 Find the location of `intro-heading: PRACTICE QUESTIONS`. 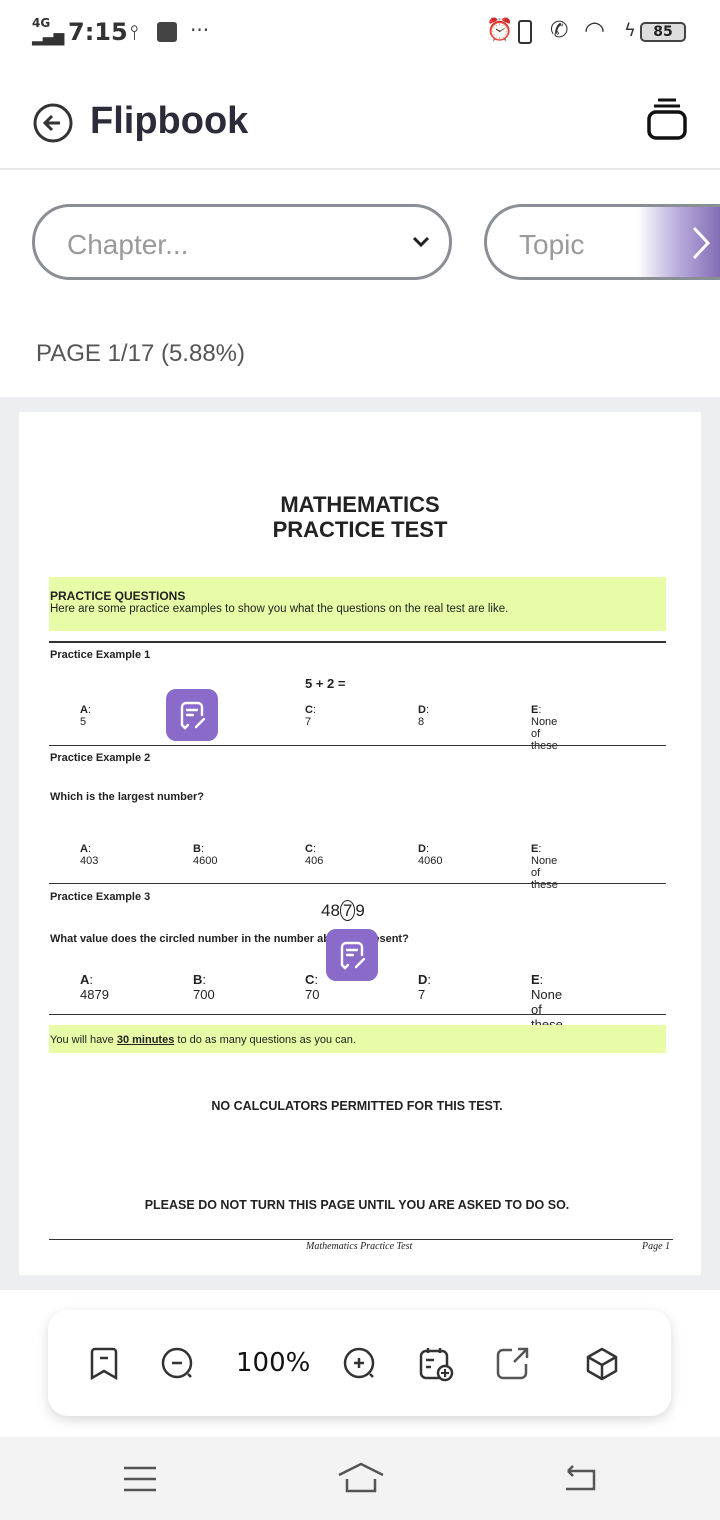

intro-heading: PRACTICE QUESTIONS is located at coordinates (118, 596).